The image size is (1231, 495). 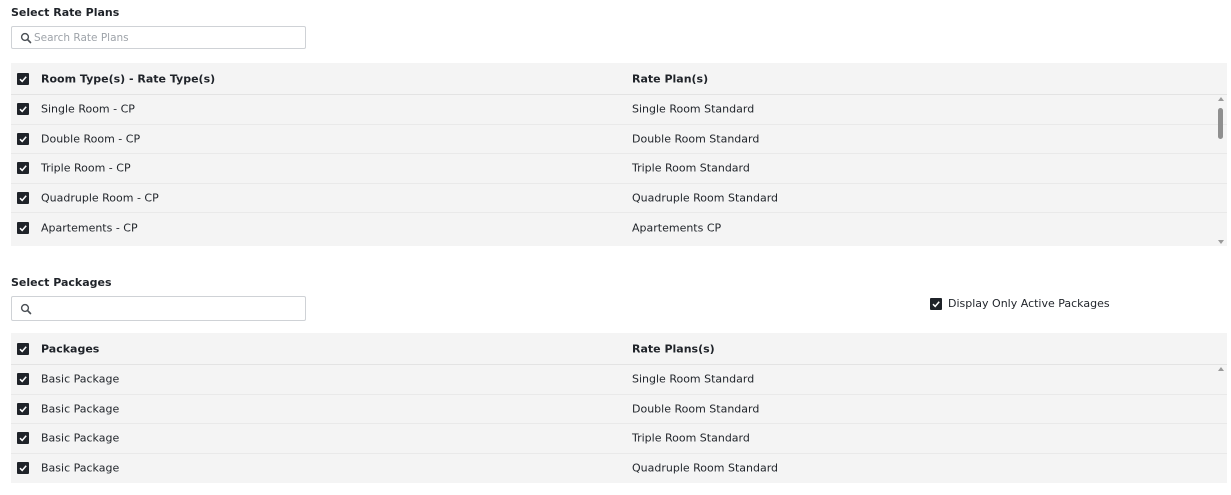 I want to click on scroll-down-arrow-icon, so click(x=1221, y=242).